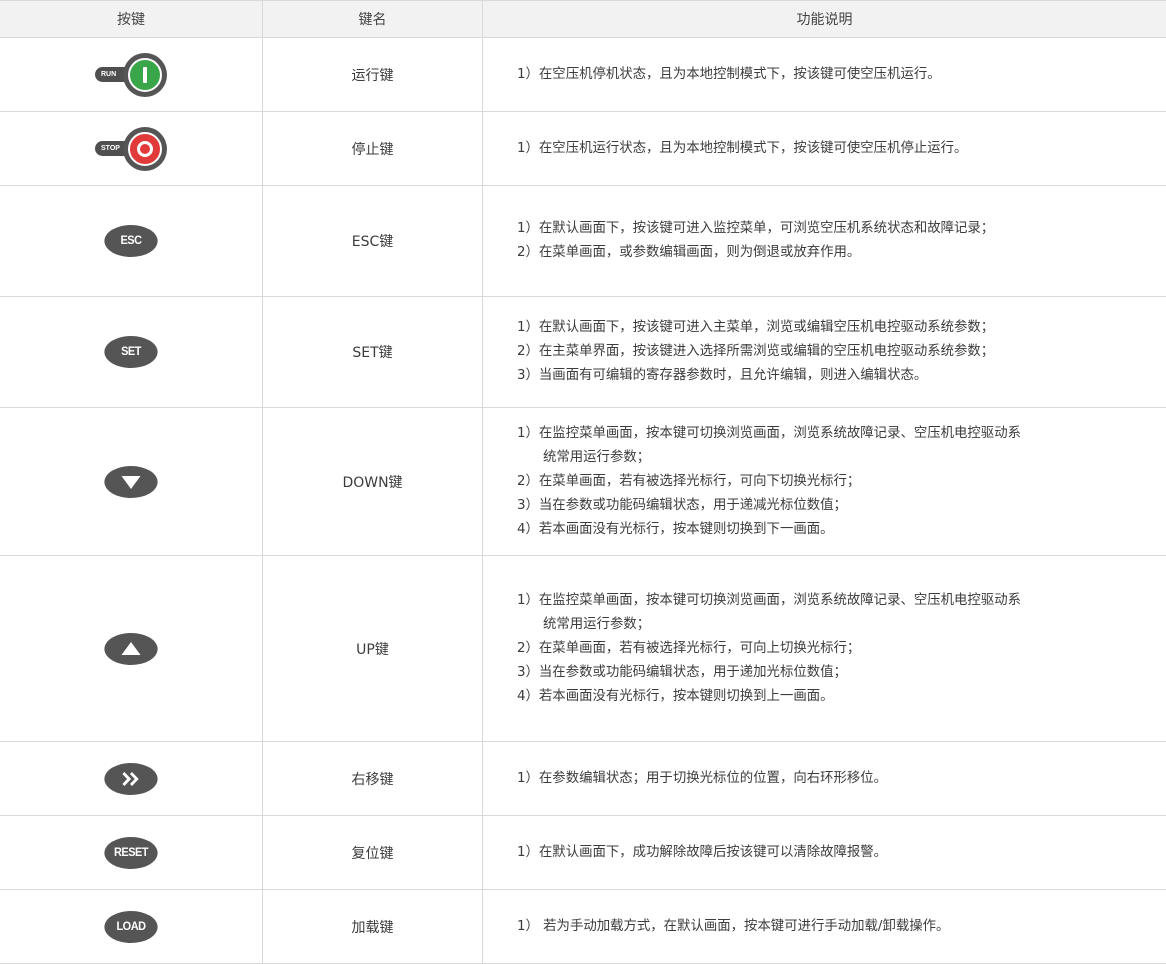  I want to click on shift-right-key-icon, so click(131, 778).